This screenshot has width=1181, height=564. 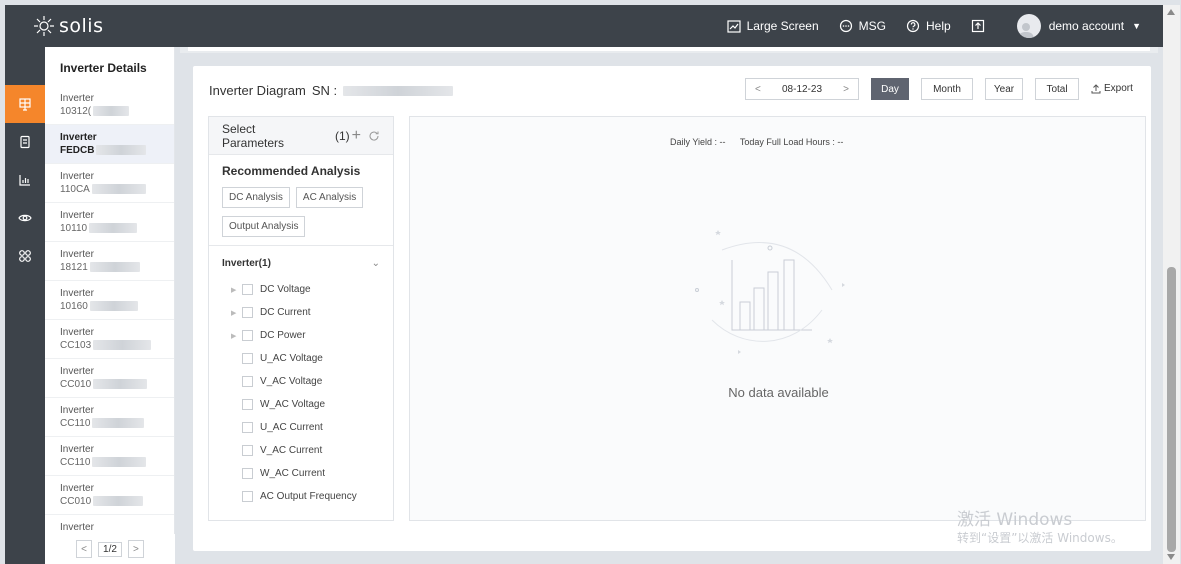 What do you see at coordinates (1171, 557) in the screenshot?
I see `scroll-down-arrow-icon` at bounding box center [1171, 557].